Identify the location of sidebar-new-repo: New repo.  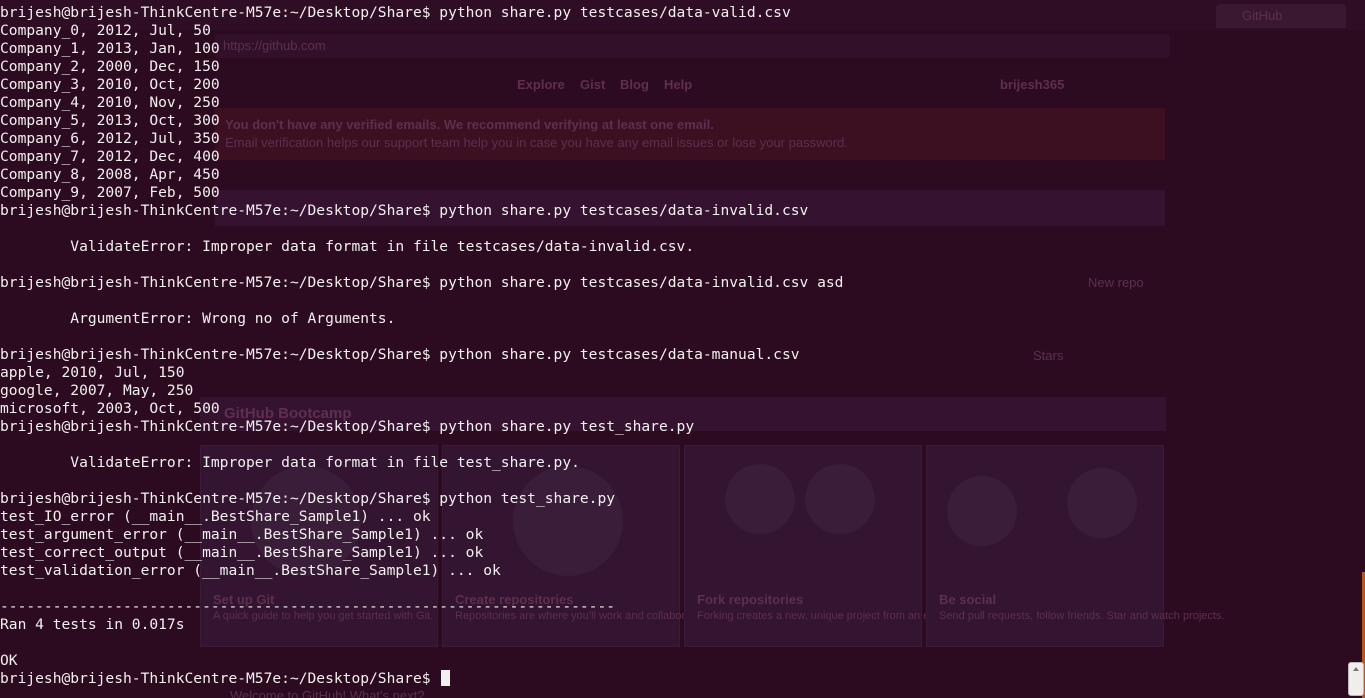
(1116, 282).